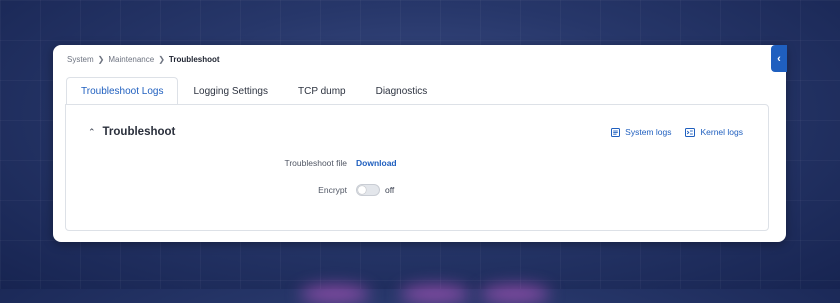 The image size is (840, 303). Describe the element at coordinates (402, 90) in the screenshot. I see `tab-diagnostics: Diagnostics` at that location.